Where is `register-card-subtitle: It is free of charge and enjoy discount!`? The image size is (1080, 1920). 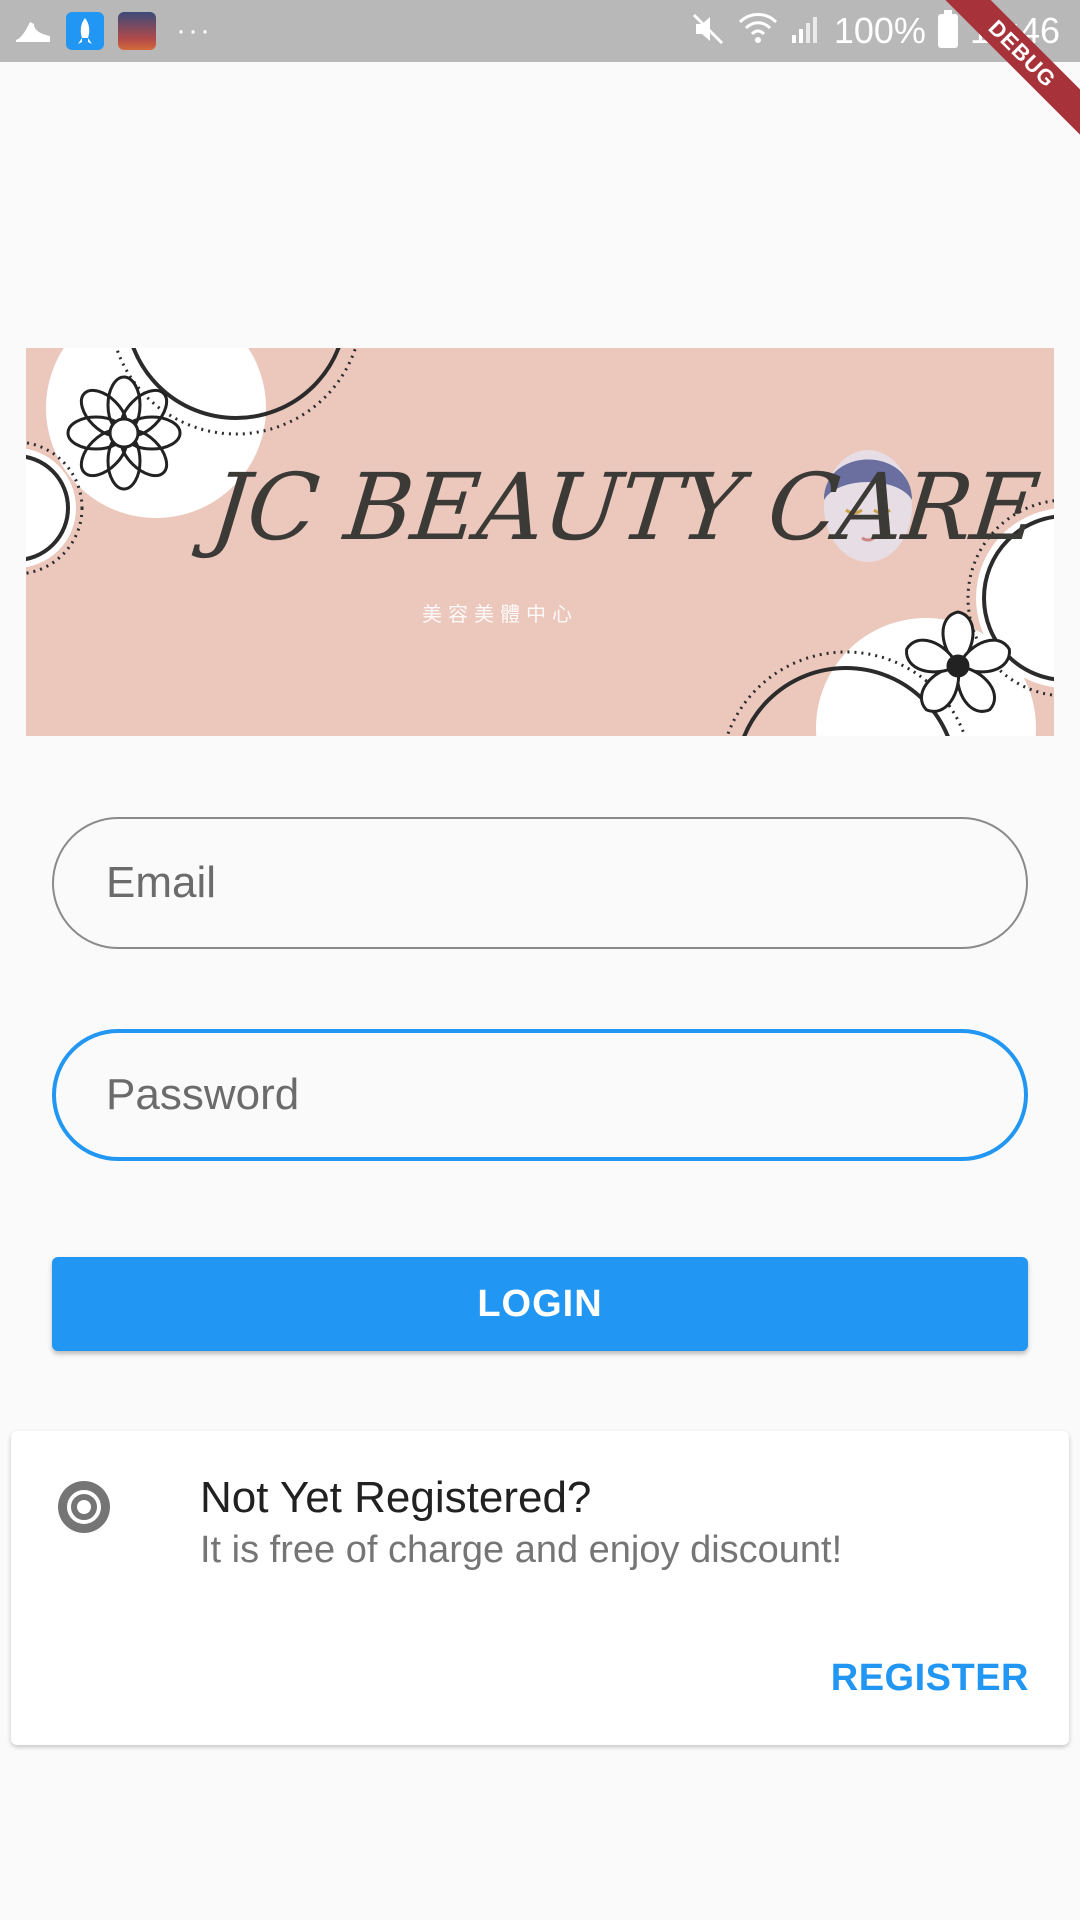
register-card-subtitle: It is free of charge and enjoy discount! is located at coordinates (521, 1550).